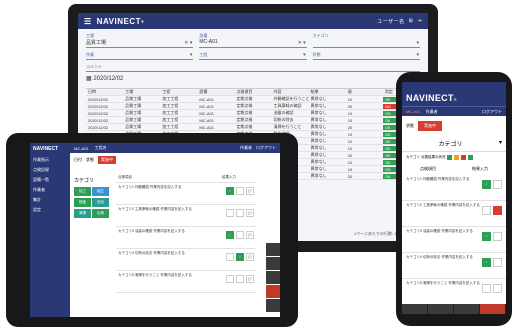 This screenshot has height=328, width=517. Describe the element at coordinates (253, 78) in the screenshot. I see `date-picker: ▦ 2020/12/02` at that location.